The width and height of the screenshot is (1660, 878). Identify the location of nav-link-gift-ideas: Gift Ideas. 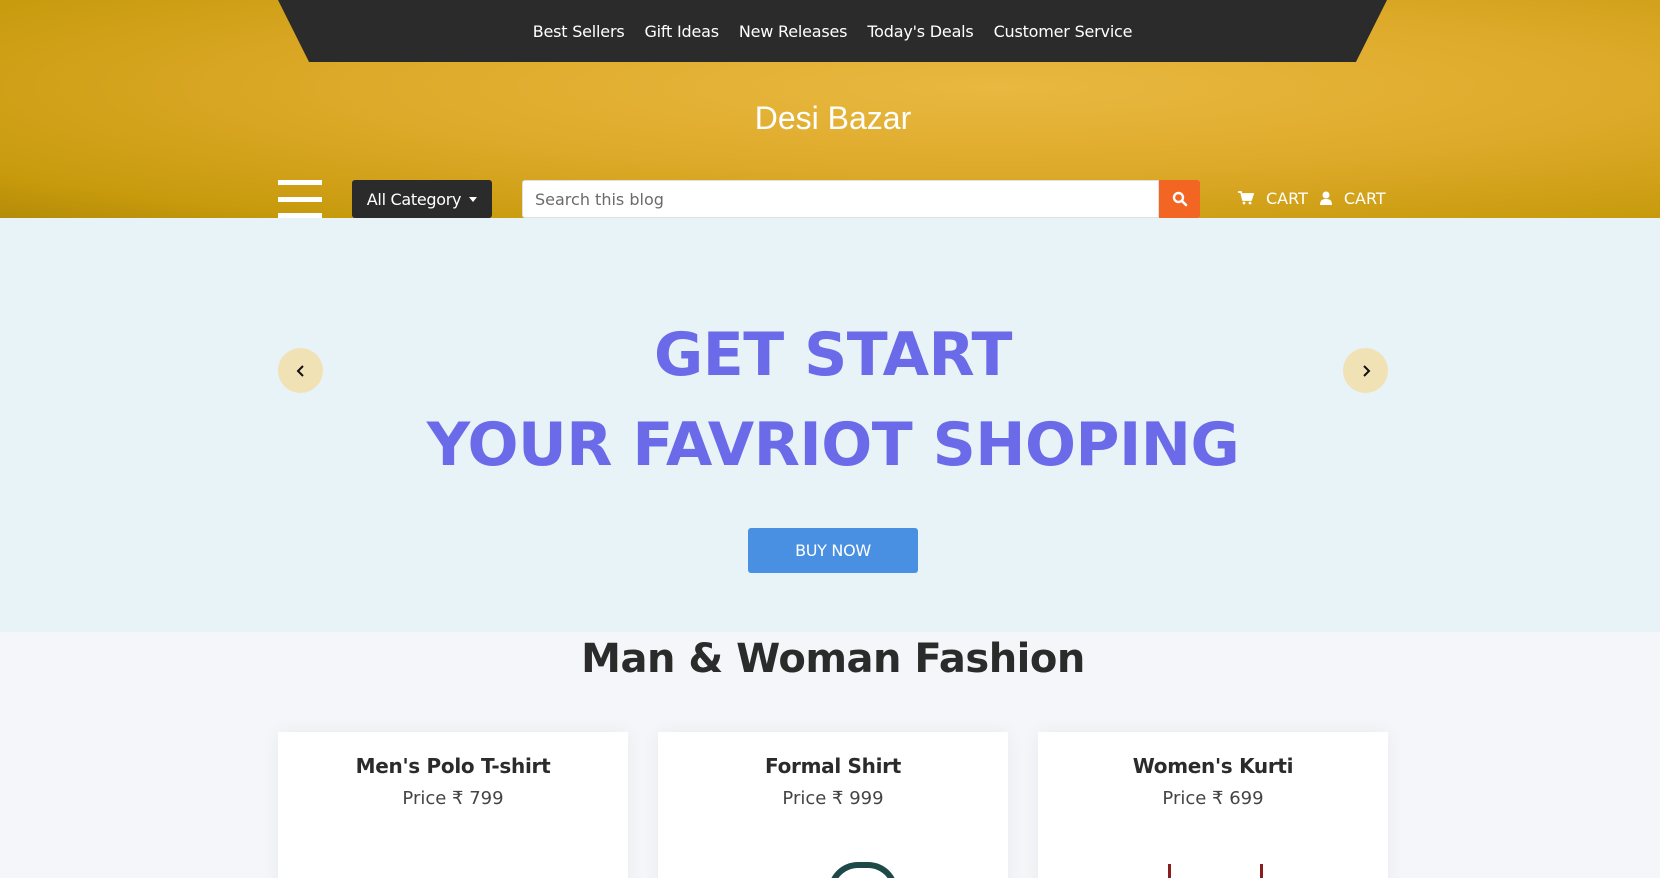
(681, 31).